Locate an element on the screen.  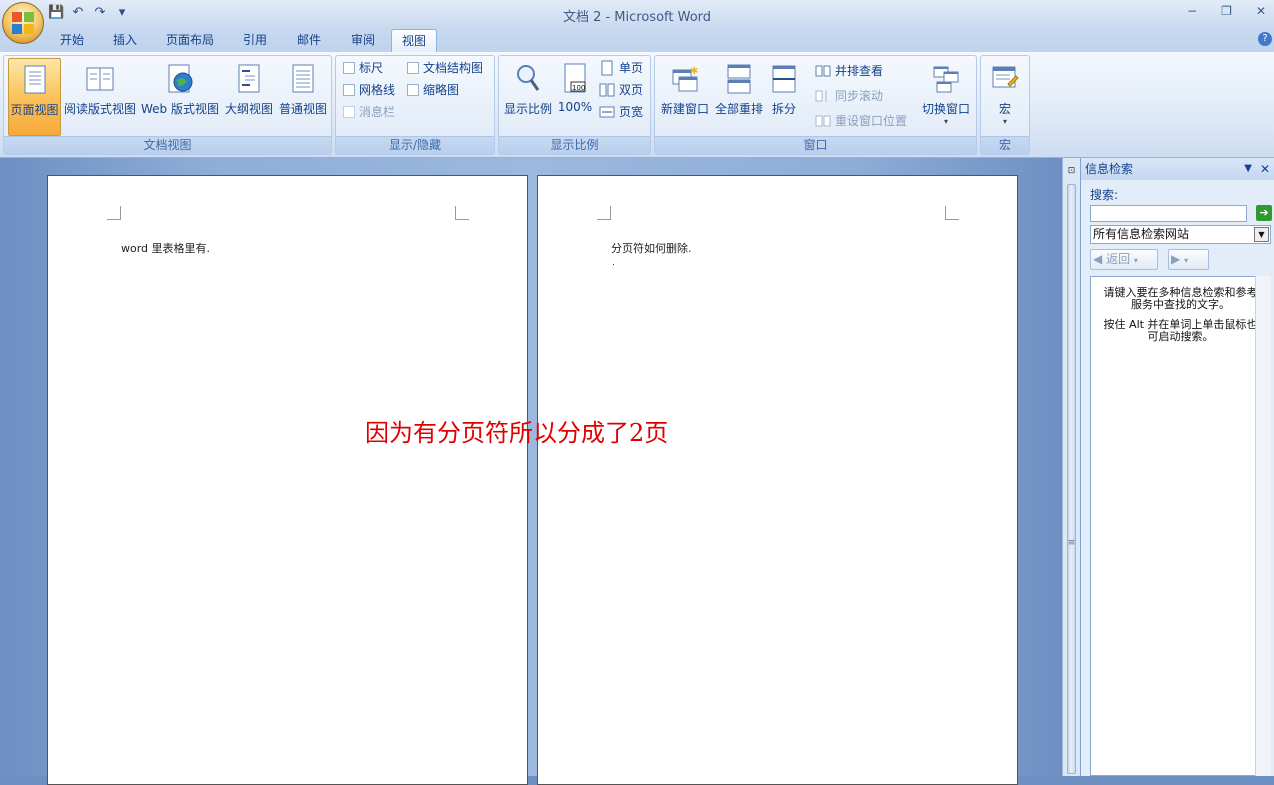
synchronous-scrolling-button: 同步滚动 is located at coordinates (849, 96).